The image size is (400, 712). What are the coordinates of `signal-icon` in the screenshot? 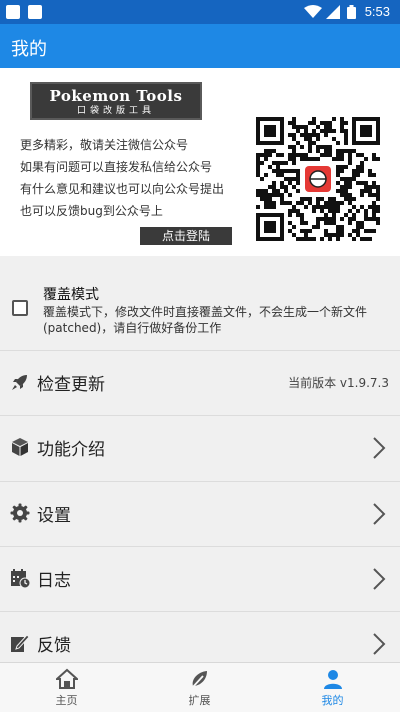 It's located at (333, 12).